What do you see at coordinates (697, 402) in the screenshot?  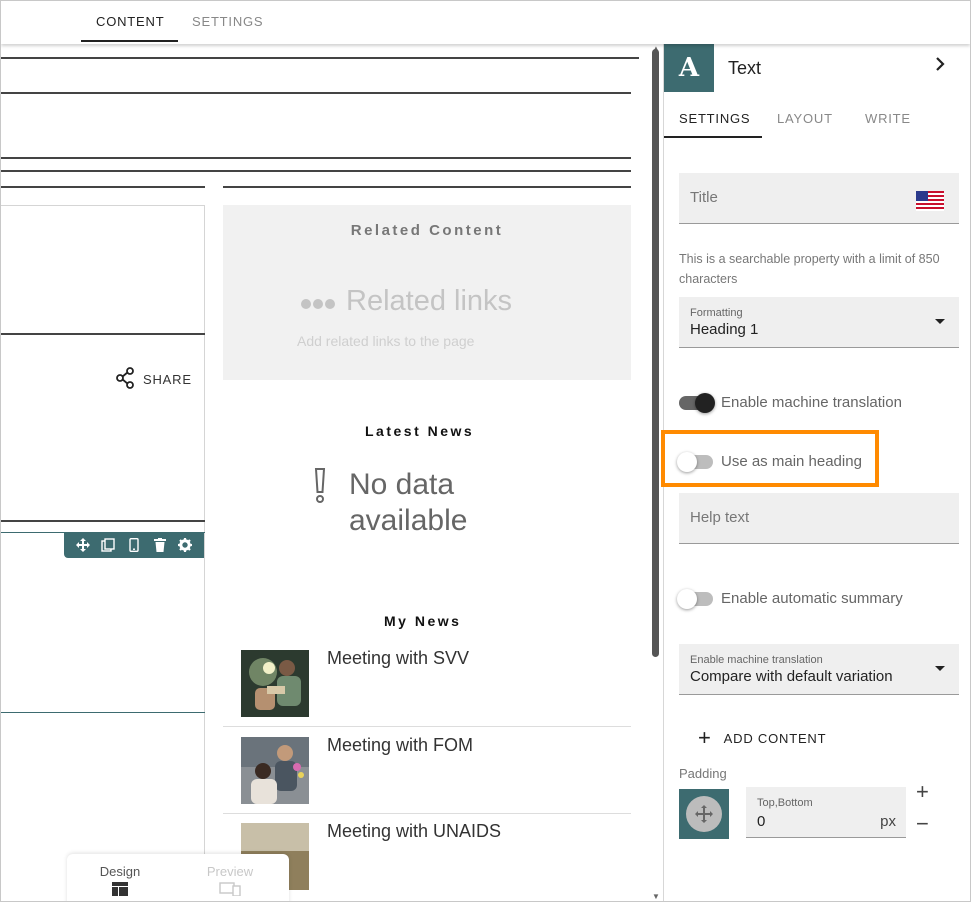 I see `machine-translation-toggle` at bounding box center [697, 402].